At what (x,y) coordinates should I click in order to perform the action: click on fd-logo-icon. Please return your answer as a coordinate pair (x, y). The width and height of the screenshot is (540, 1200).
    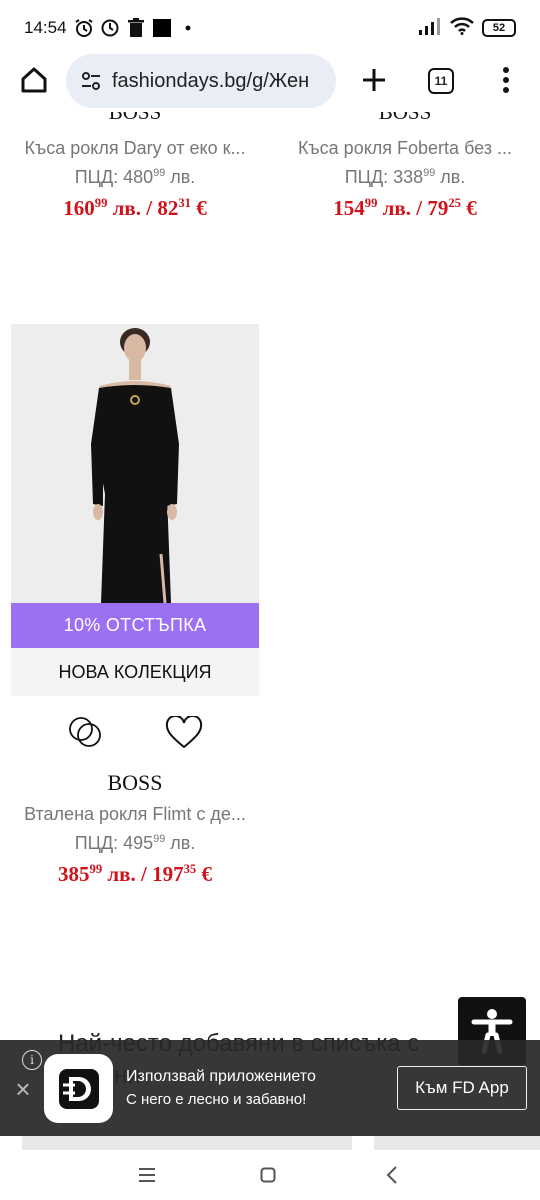
    Looking at the image, I should click on (78, 1088).